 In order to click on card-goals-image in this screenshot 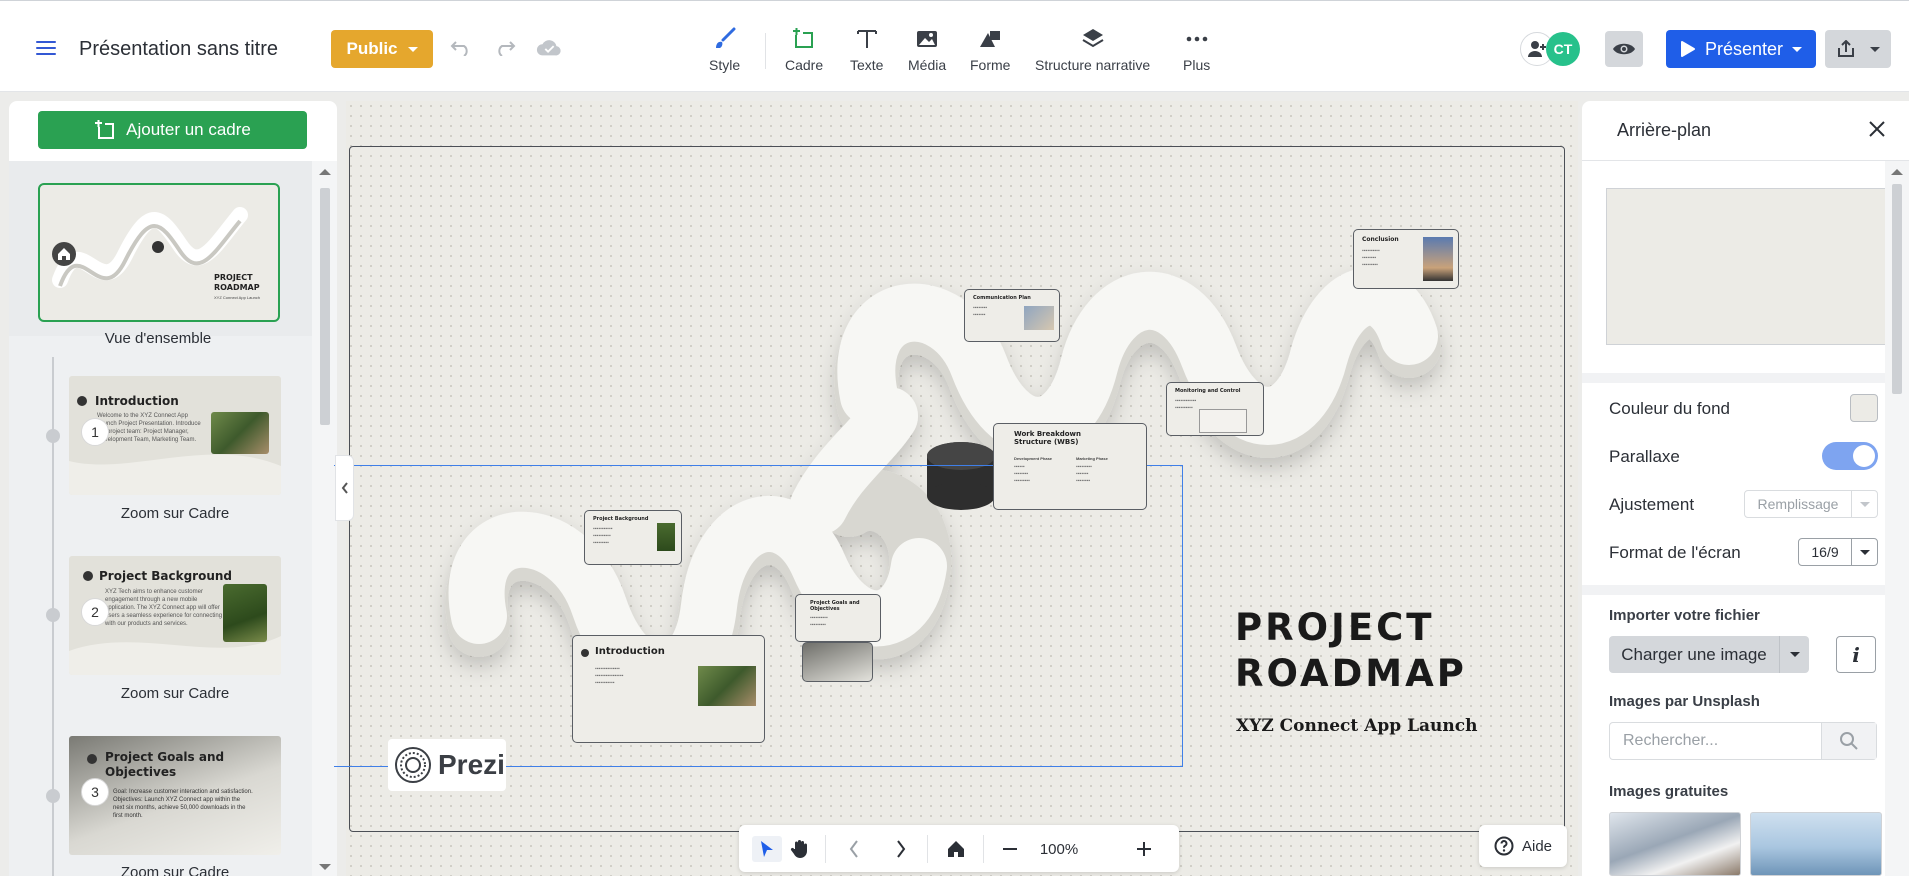, I will do `click(837, 662)`.